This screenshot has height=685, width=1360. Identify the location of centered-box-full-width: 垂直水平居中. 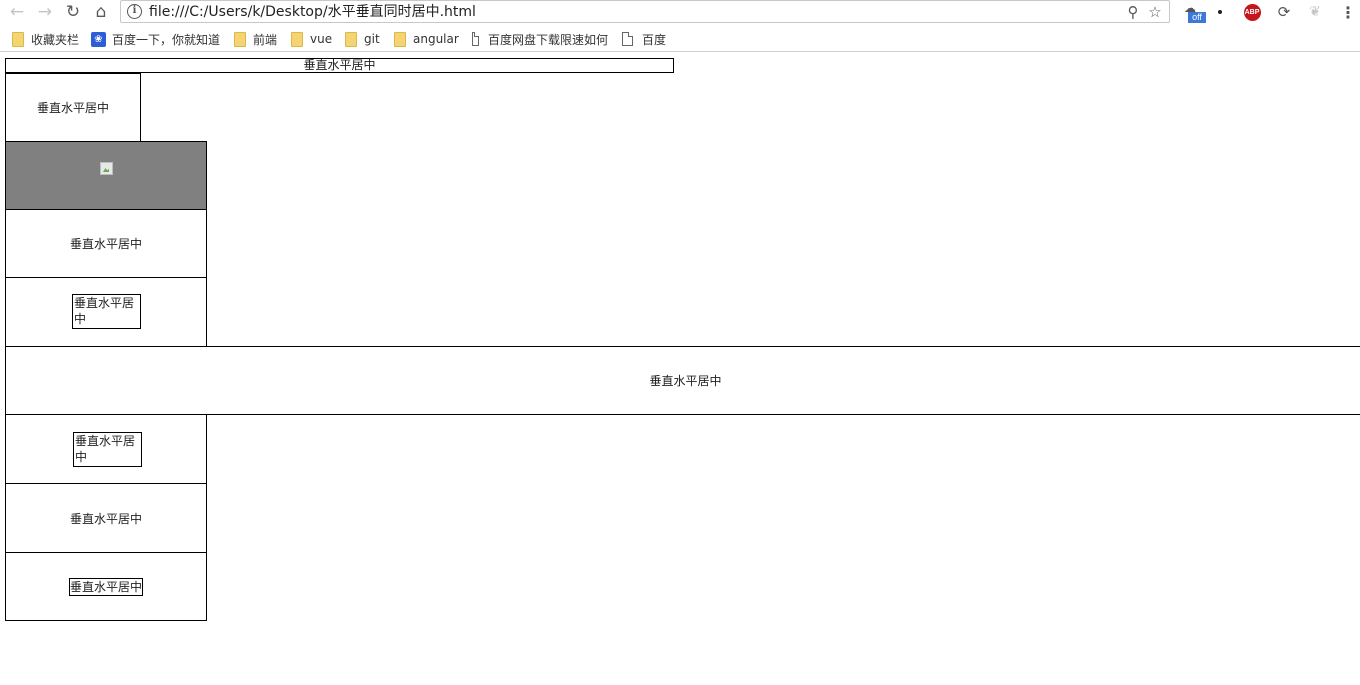
(682, 380).